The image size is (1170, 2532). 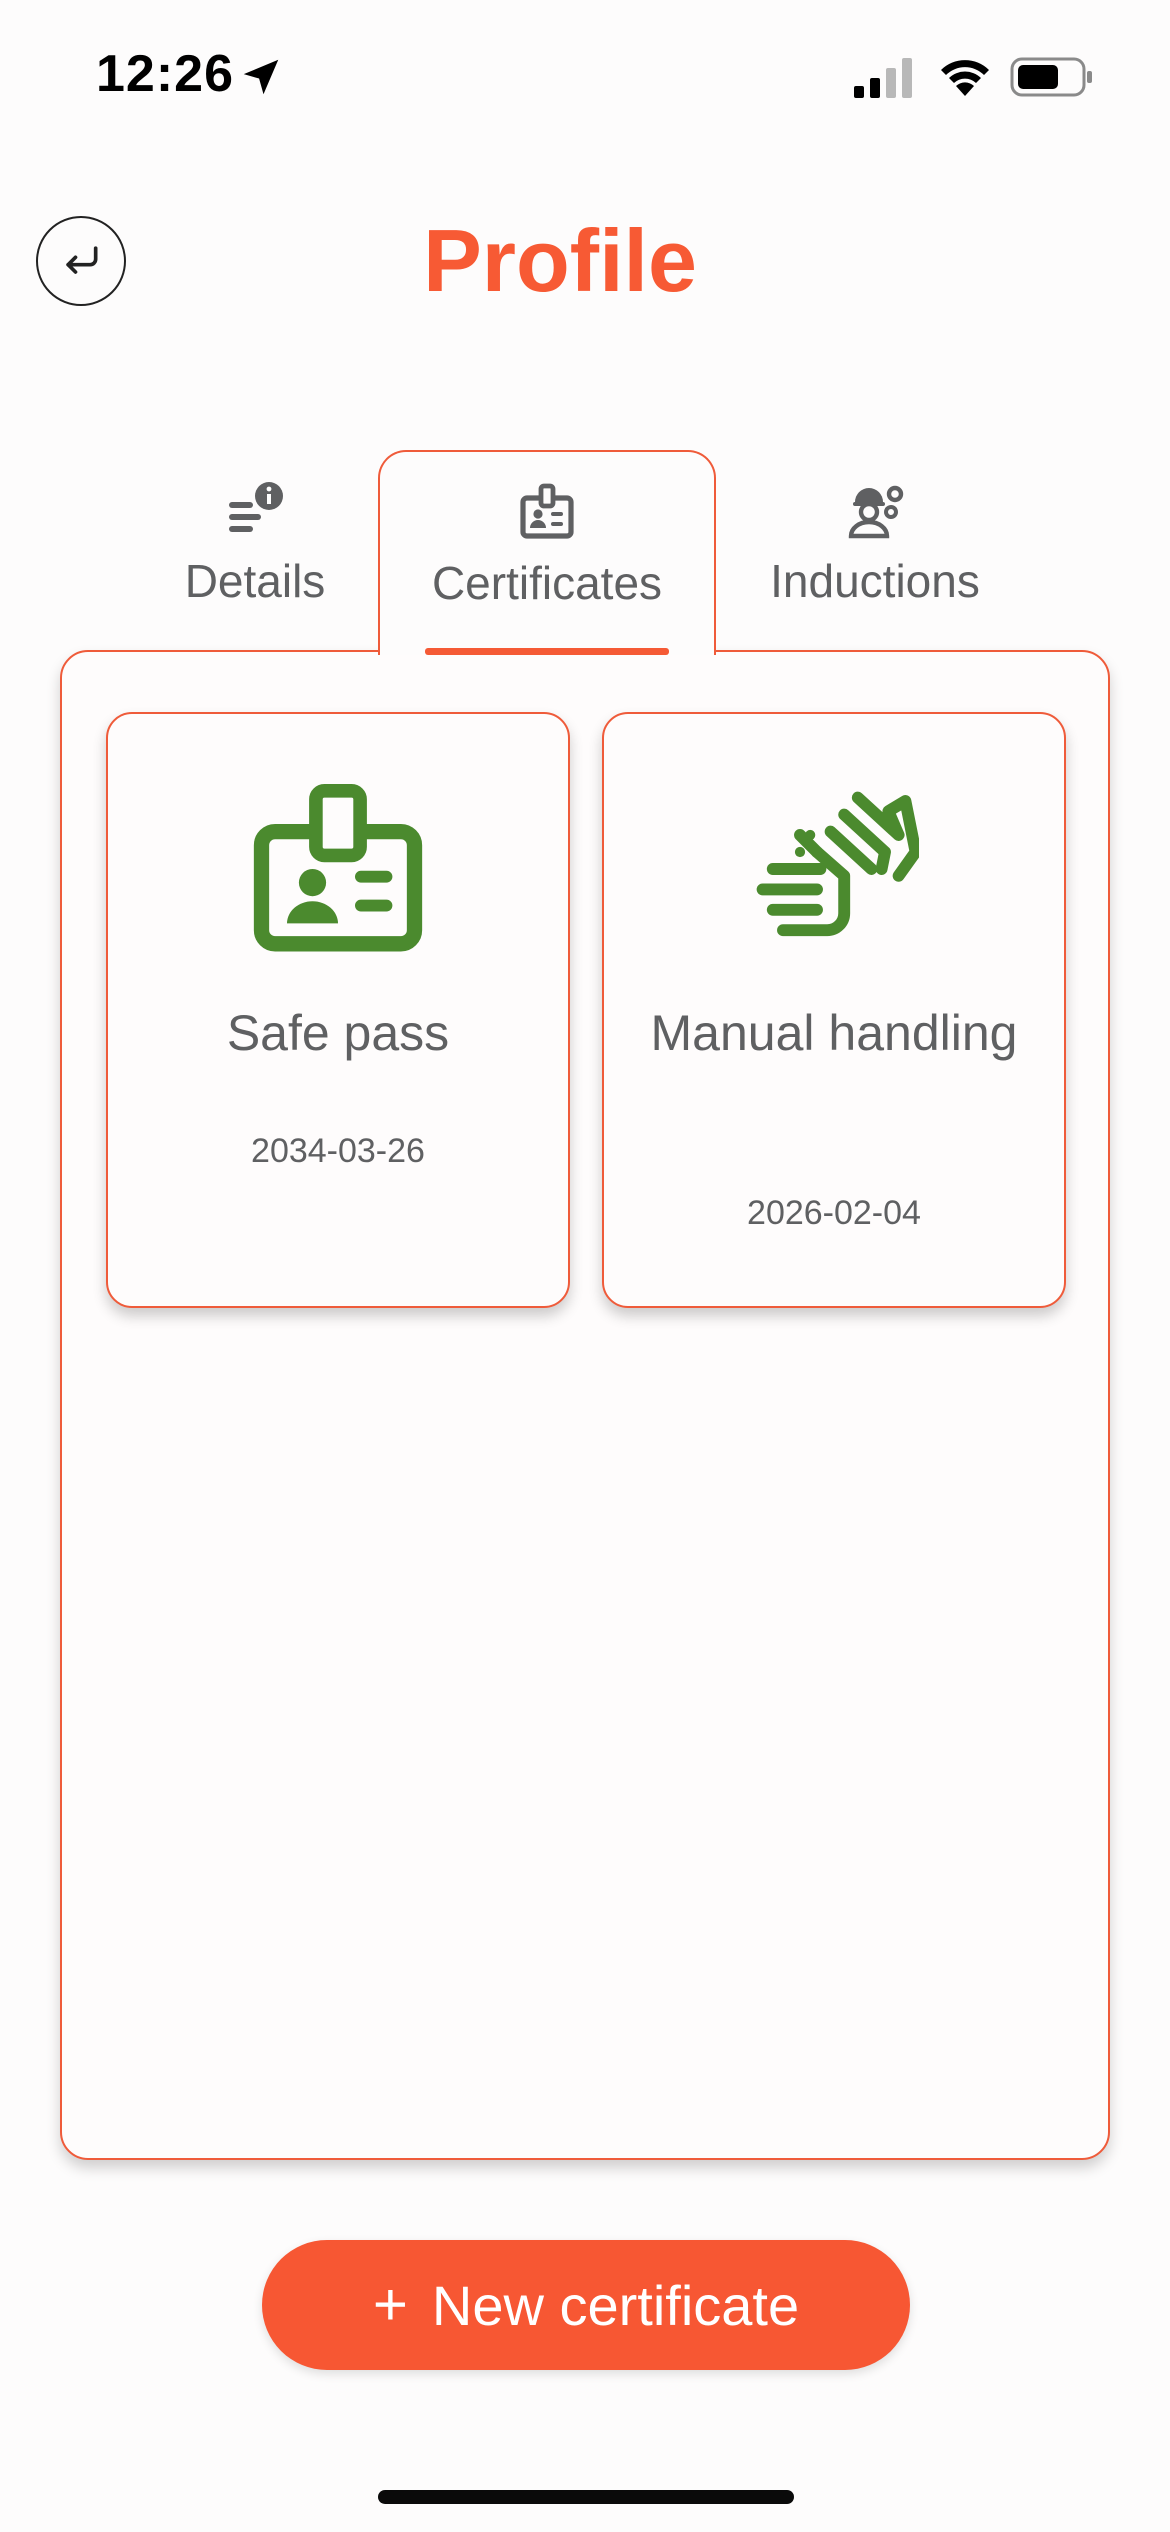 I want to click on status-time: 12:26, so click(x=165, y=74).